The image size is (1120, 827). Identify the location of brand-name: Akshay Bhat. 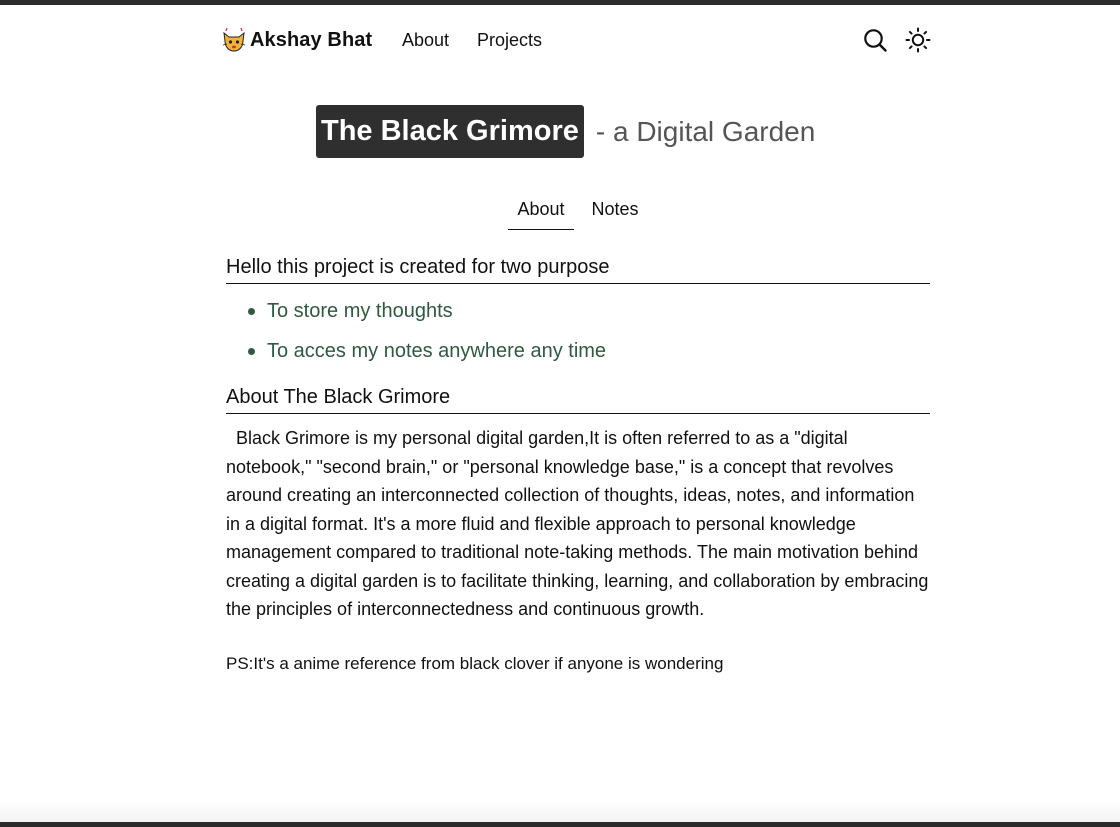
(311, 39).